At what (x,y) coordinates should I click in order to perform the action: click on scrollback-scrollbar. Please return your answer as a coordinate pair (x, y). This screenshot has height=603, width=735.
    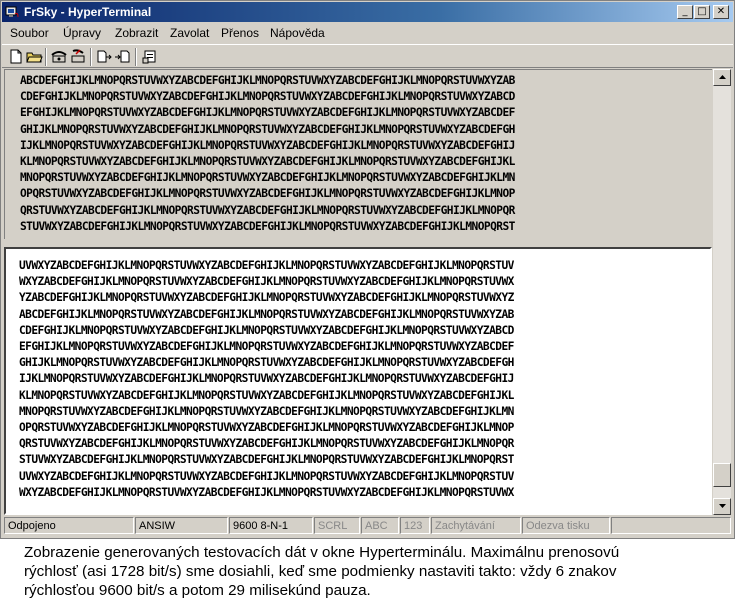
    Looking at the image, I should click on (722, 158).